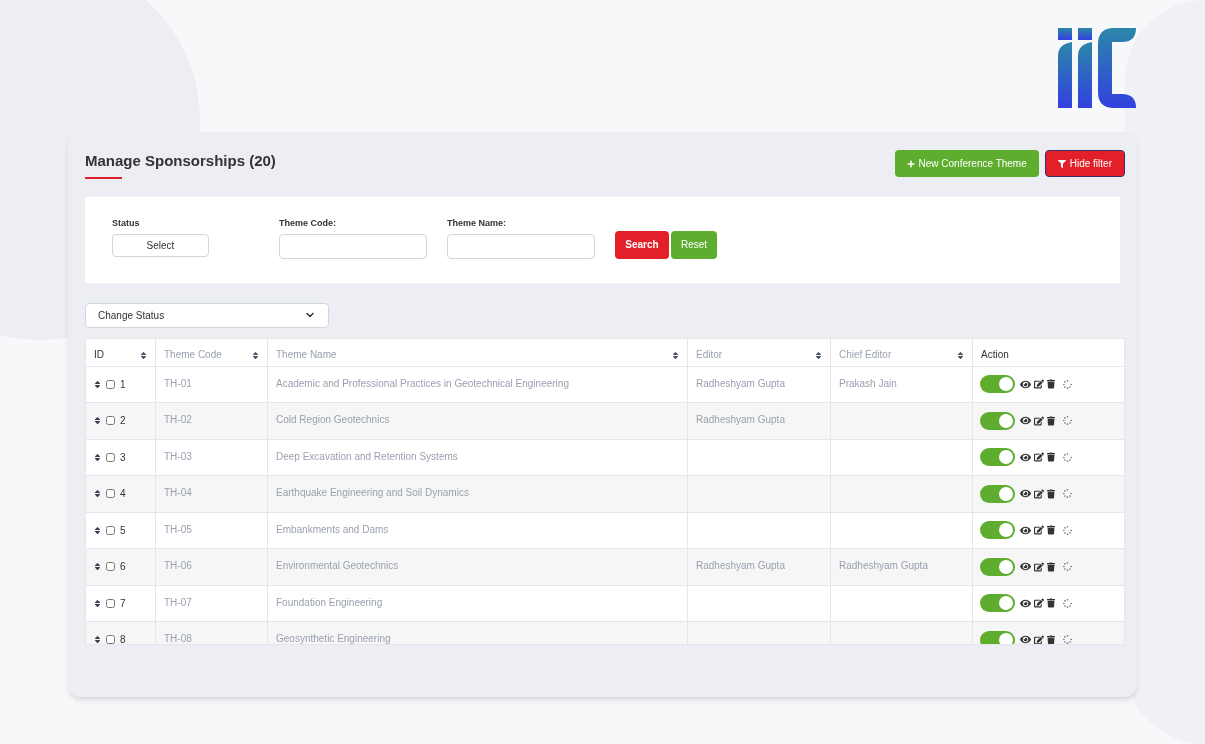  I want to click on chief-editor-cell: Radheshyam Gupta, so click(902, 567).